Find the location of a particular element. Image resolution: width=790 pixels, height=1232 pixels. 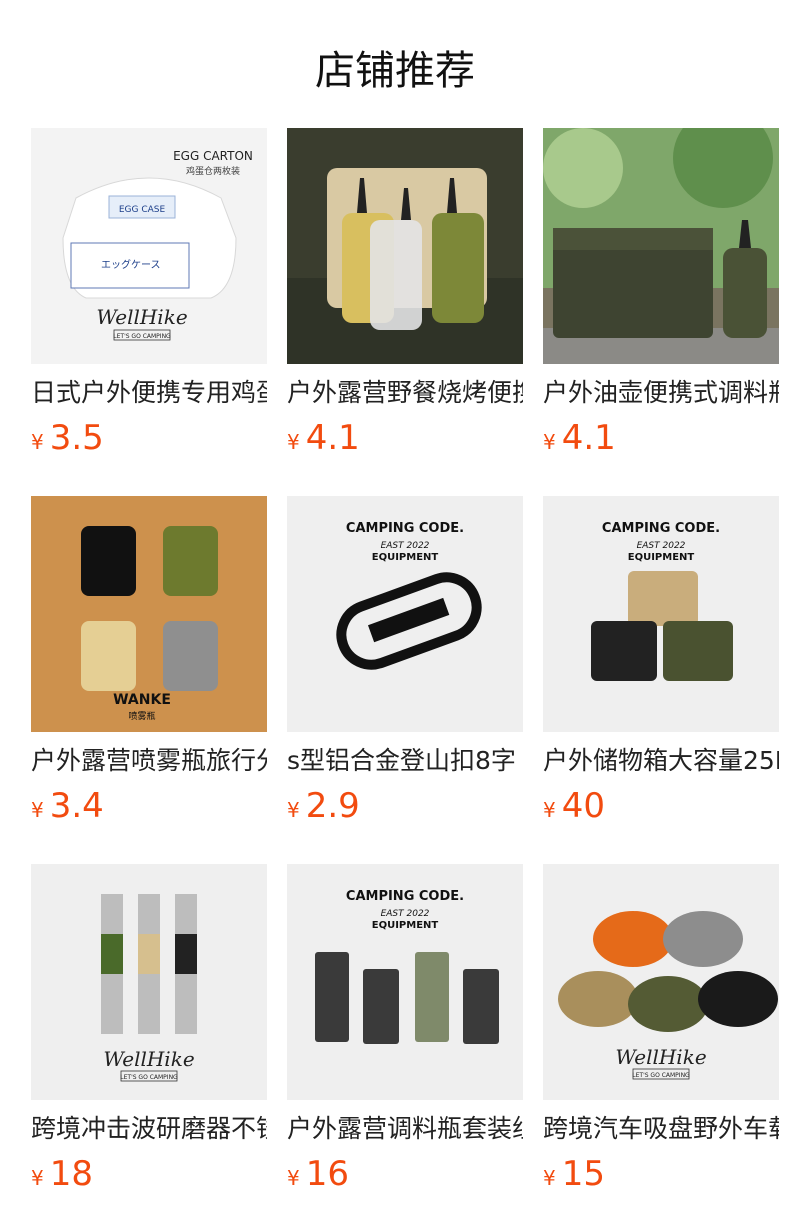

product-price: ¥3.4 is located at coordinates (67, 806).